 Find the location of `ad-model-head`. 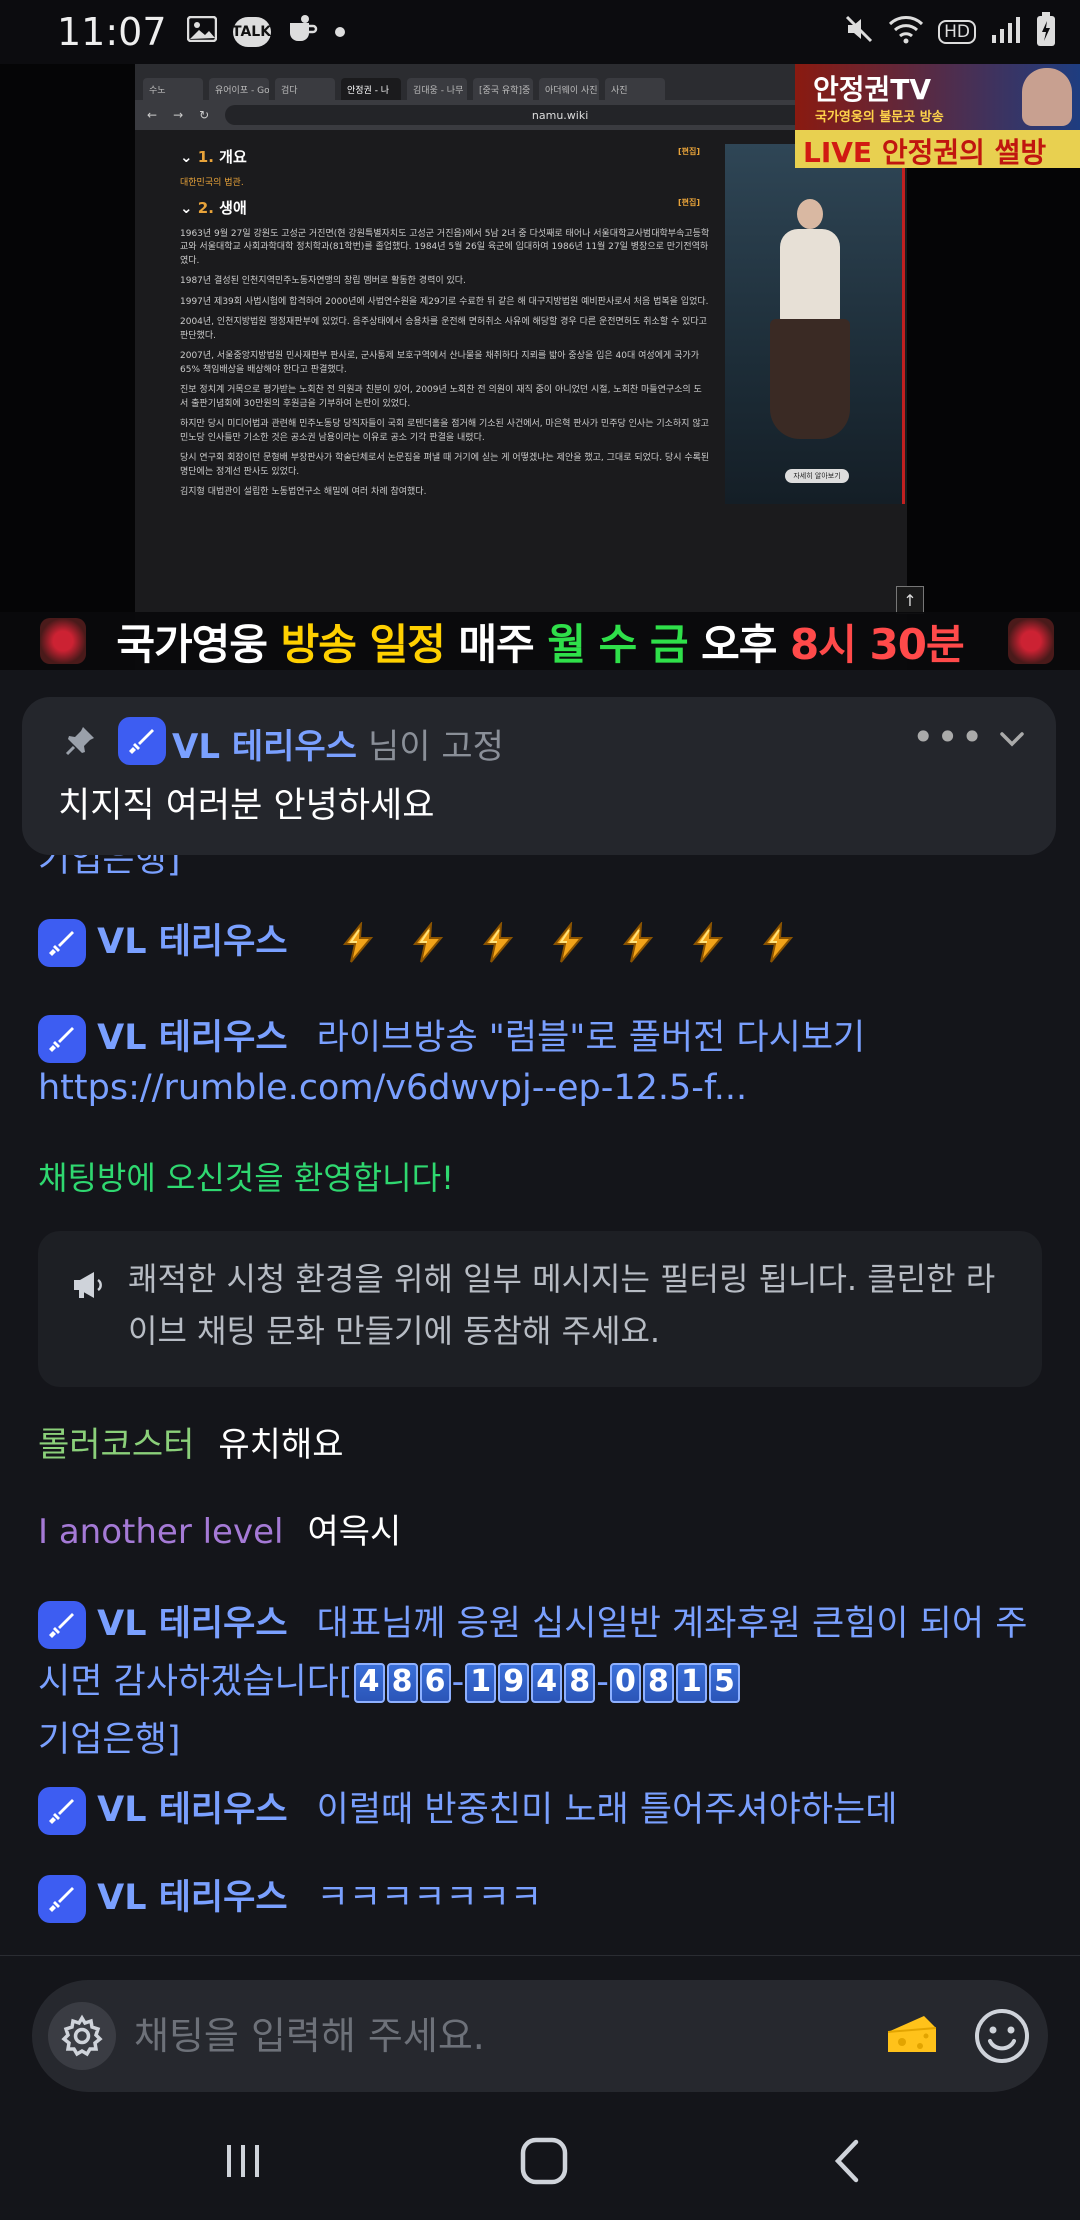

ad-model-head is located at coordinates (810, 214).